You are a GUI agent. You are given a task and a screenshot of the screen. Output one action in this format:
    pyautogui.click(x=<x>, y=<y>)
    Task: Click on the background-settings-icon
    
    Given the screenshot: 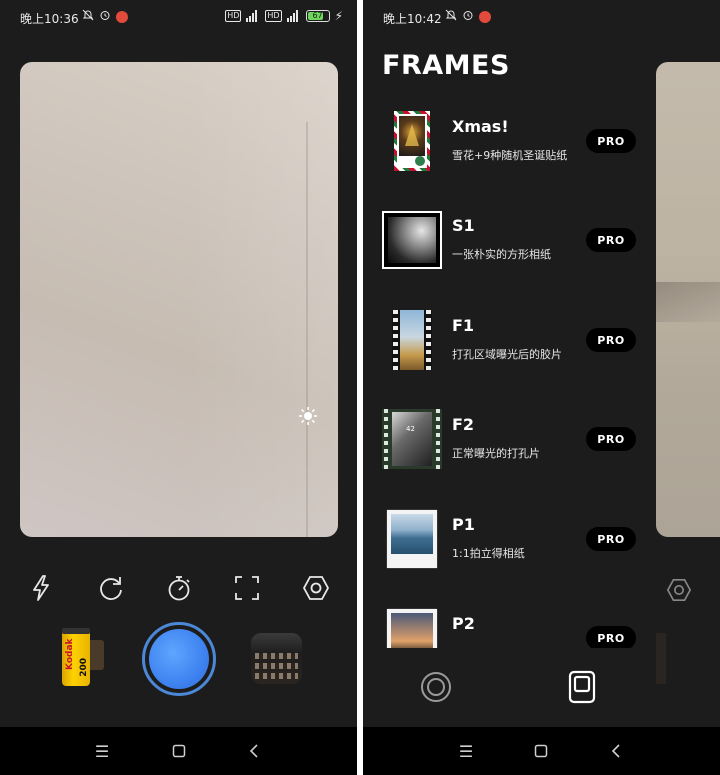 What is the action you would take?
    pyautogui.click(x=679, y=590)
    